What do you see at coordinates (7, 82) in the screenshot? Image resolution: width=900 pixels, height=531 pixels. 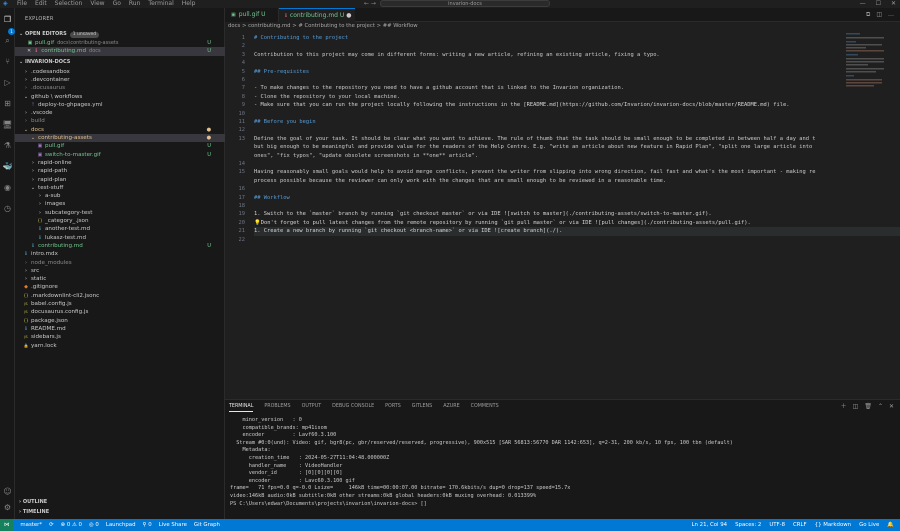 I see `run-debug-icon: ▷` at bounding box center [7, 82].